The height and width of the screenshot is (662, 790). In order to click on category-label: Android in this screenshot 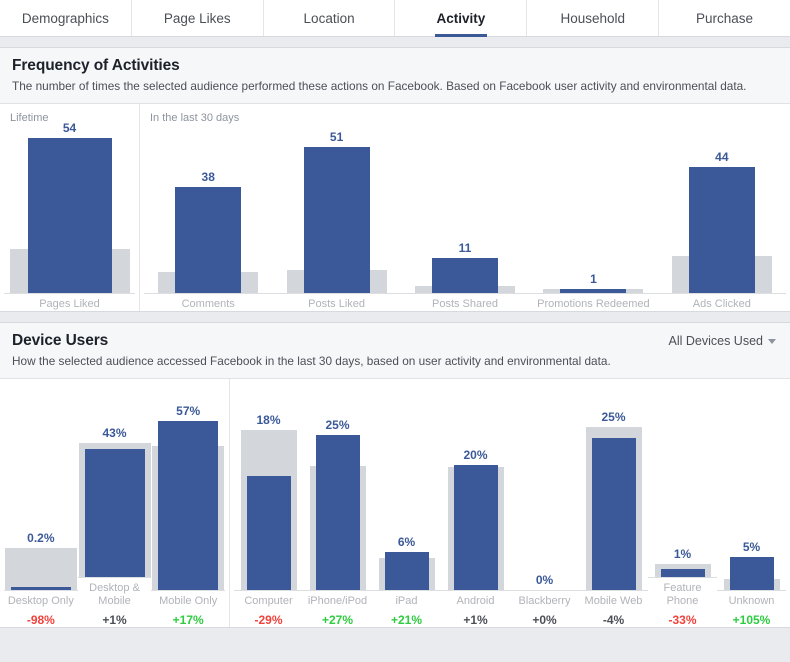, I will do `click(475, 601)`.